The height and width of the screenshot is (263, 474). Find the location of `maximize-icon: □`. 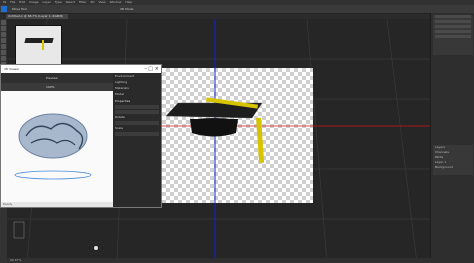

maximize-icon: □ is located at coordinates (150, 69).